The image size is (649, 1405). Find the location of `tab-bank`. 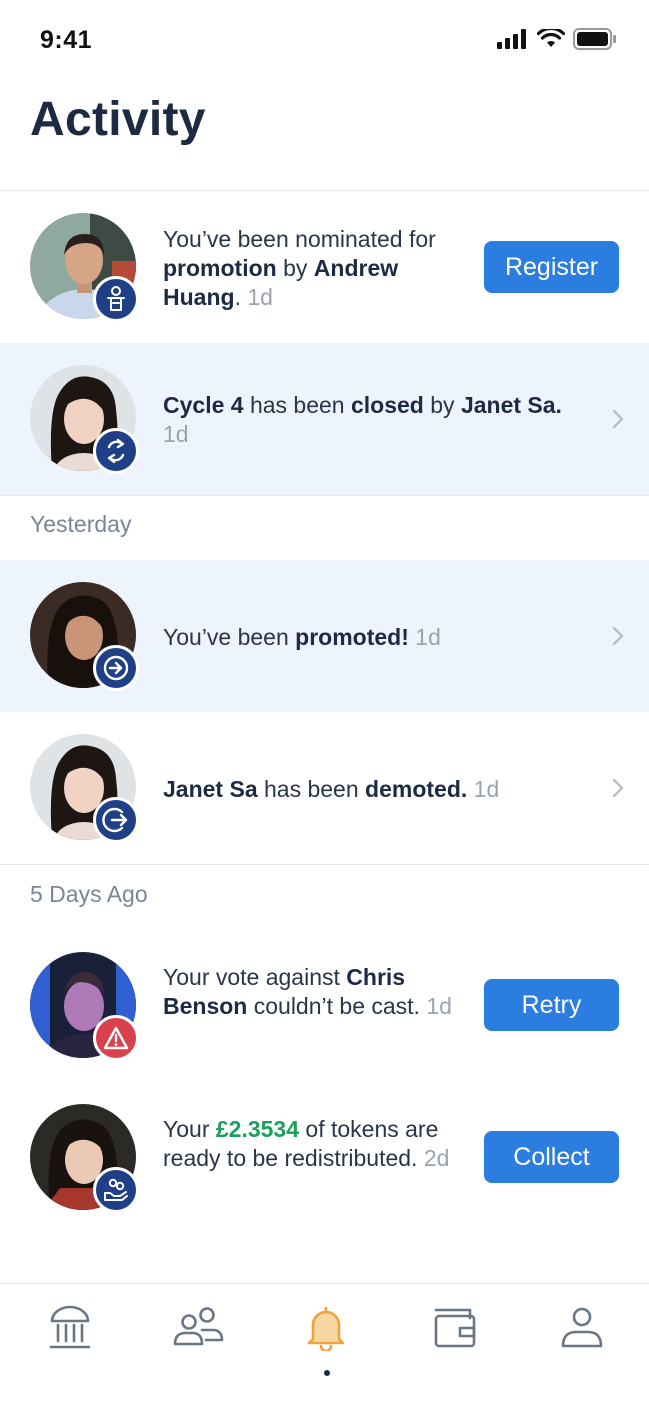

tab-bank is located at coordinates (70, 1328).